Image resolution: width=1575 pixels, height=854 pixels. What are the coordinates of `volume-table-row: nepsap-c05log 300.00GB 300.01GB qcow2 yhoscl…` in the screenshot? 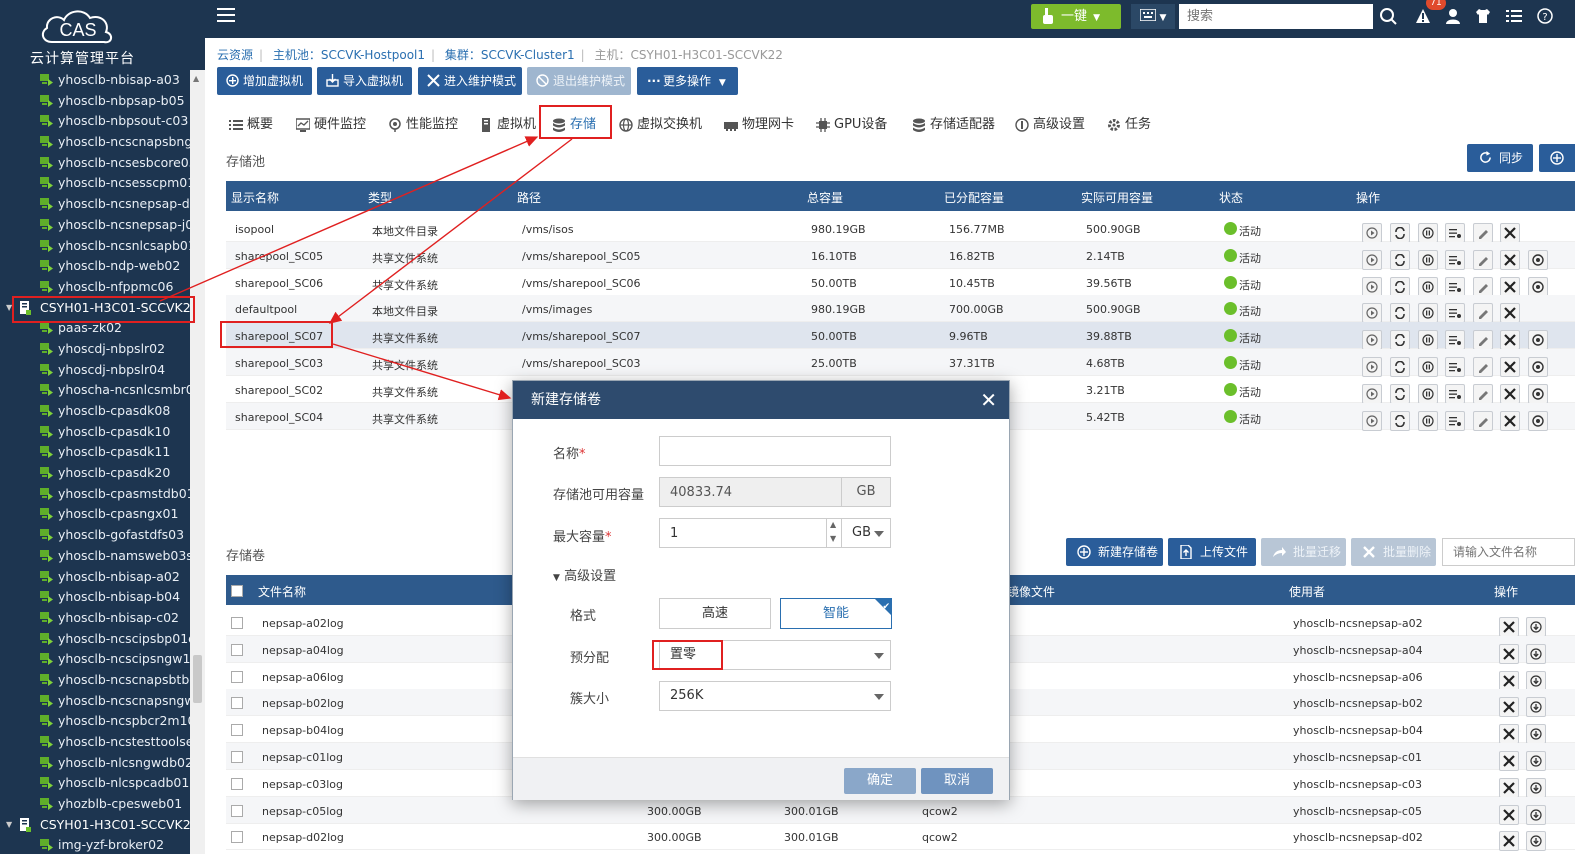 It's located at (900, 810).